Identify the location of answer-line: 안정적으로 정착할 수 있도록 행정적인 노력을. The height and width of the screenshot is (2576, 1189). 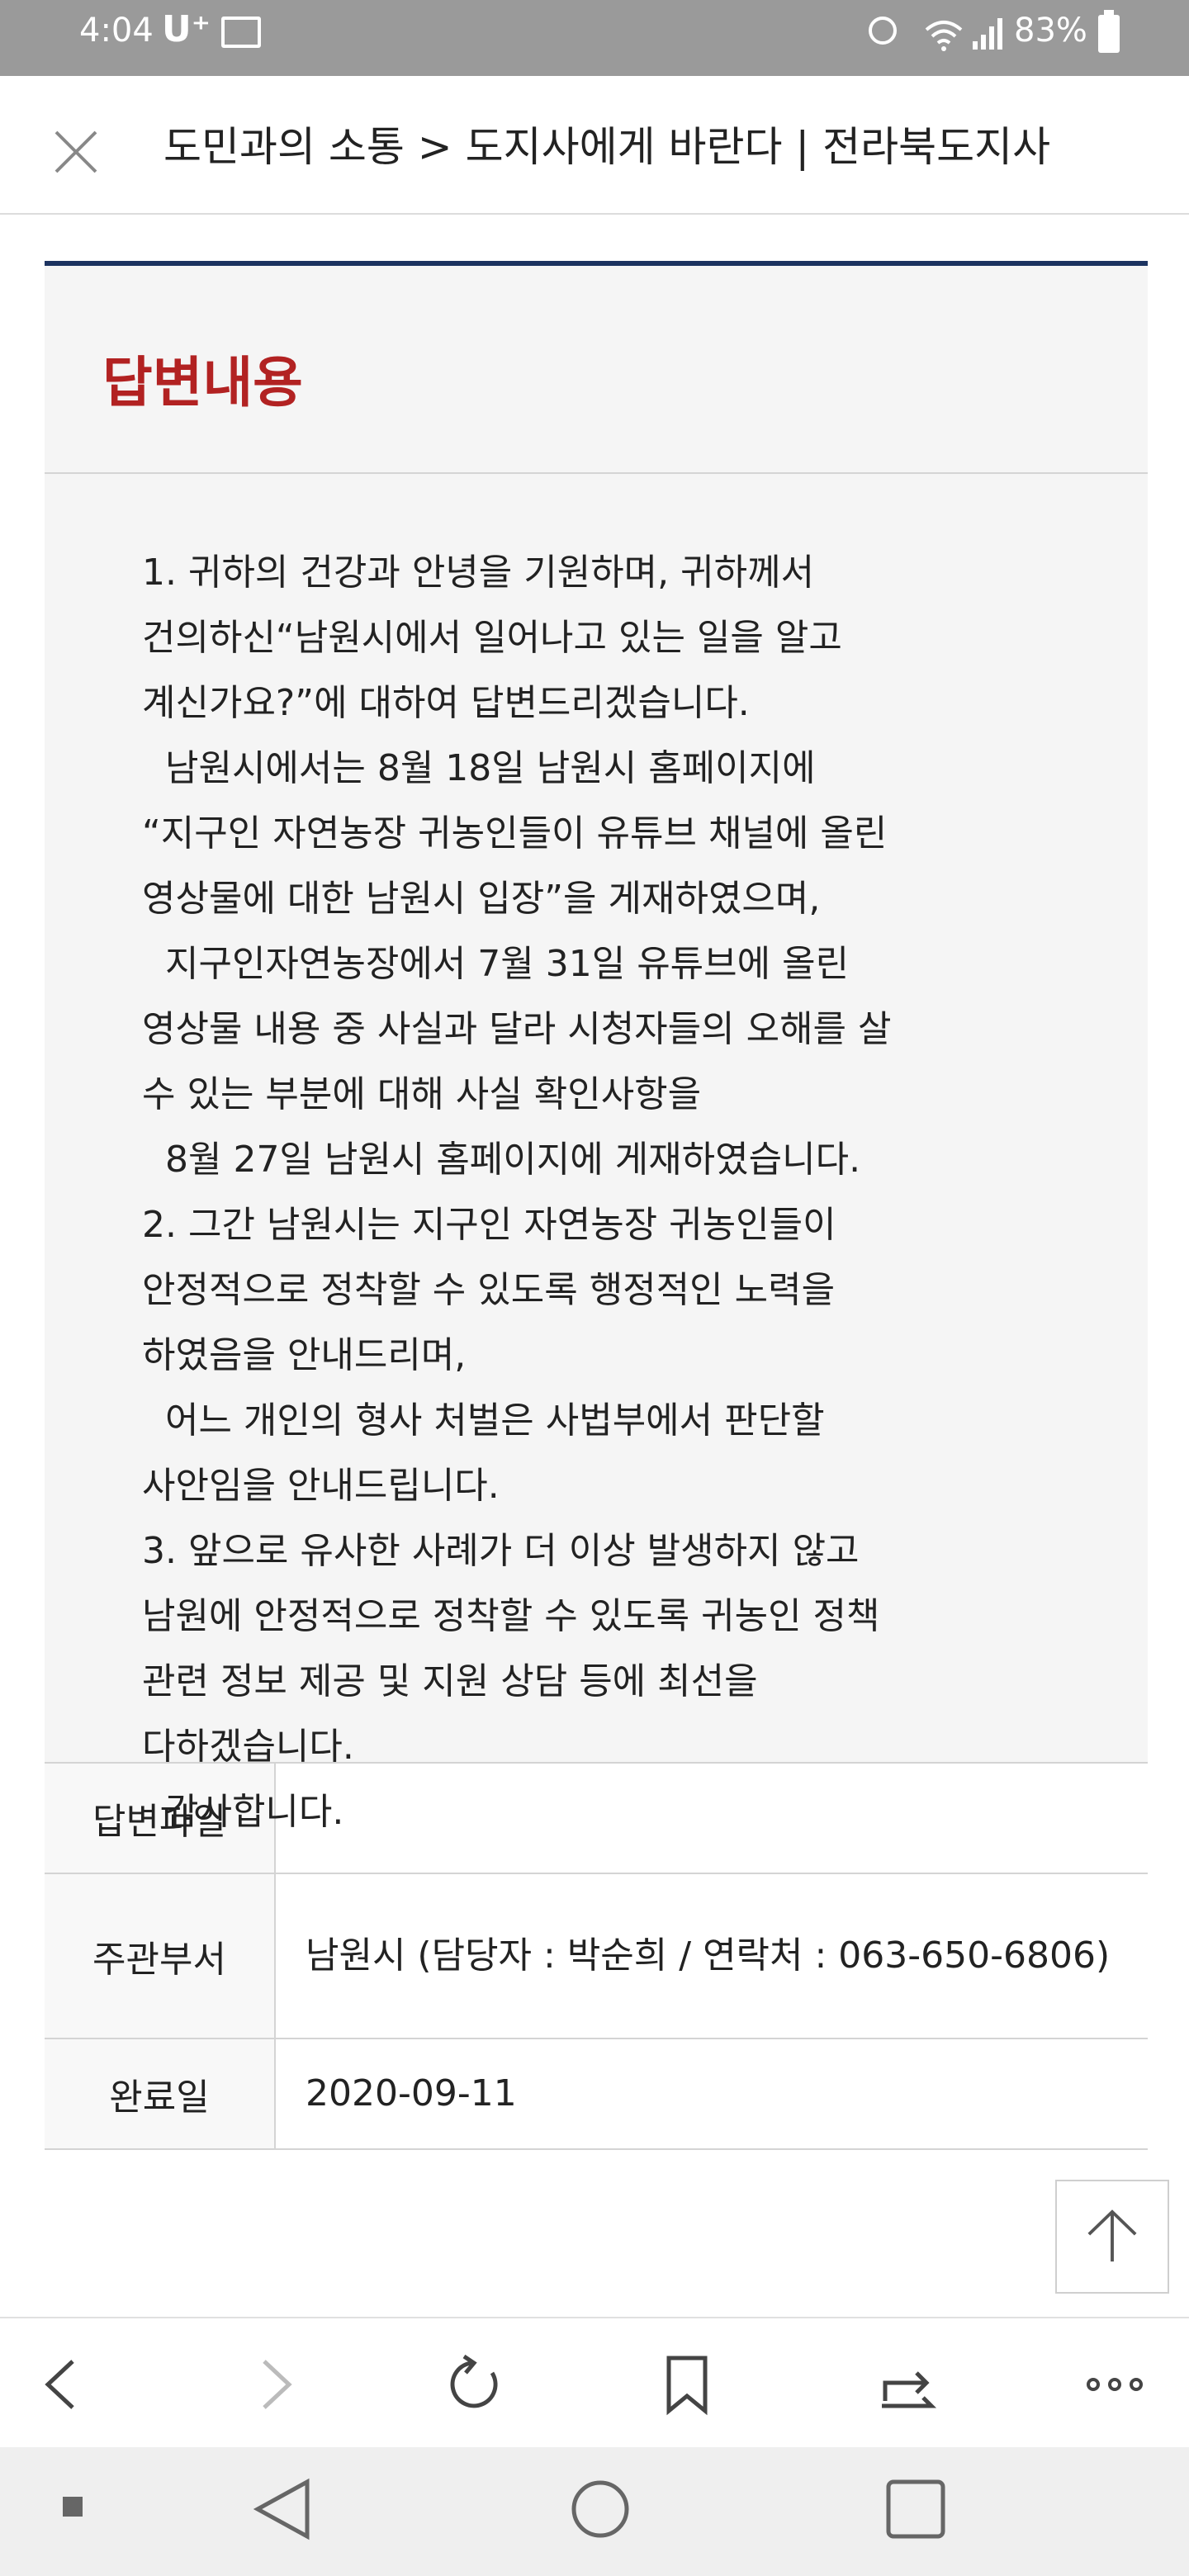
(489, 1290).